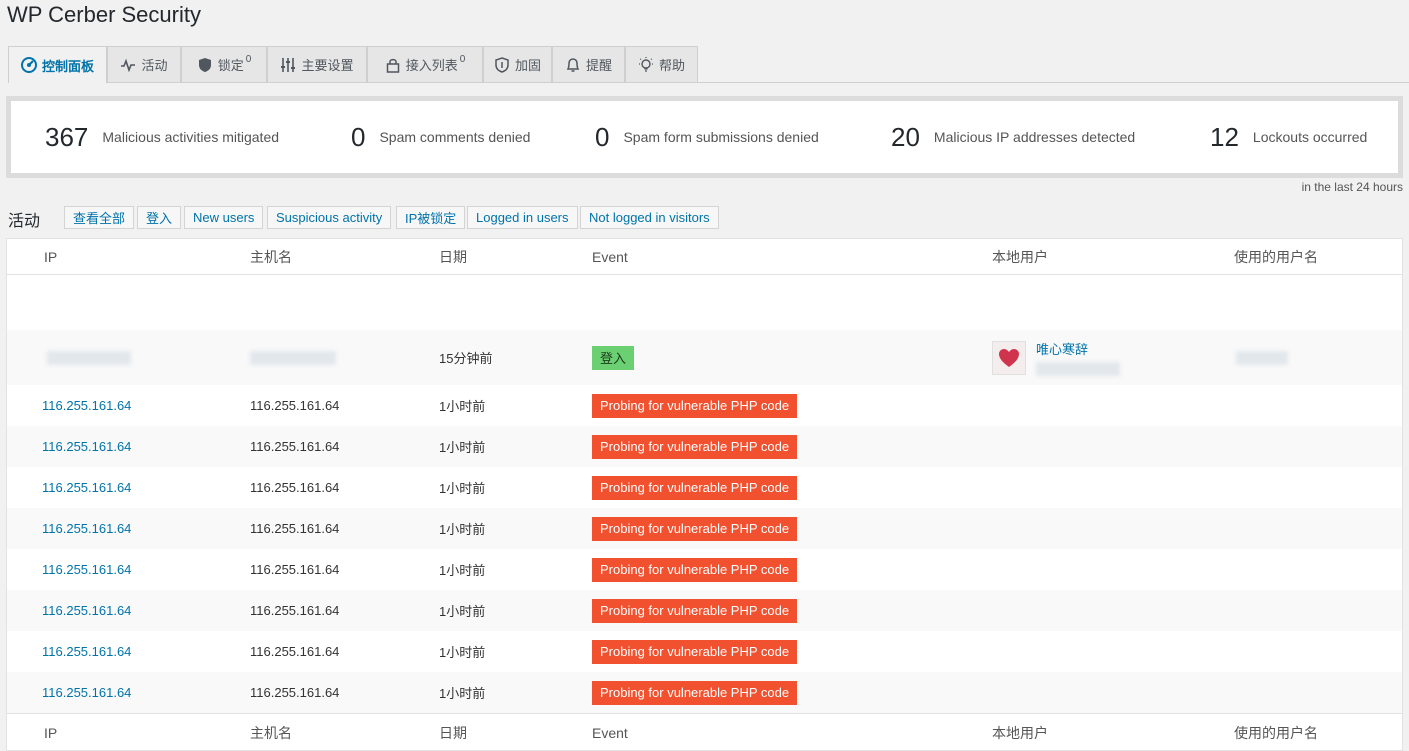  I want to click on stat-label: Malicious IP addresses detected, so click(1034, 137).